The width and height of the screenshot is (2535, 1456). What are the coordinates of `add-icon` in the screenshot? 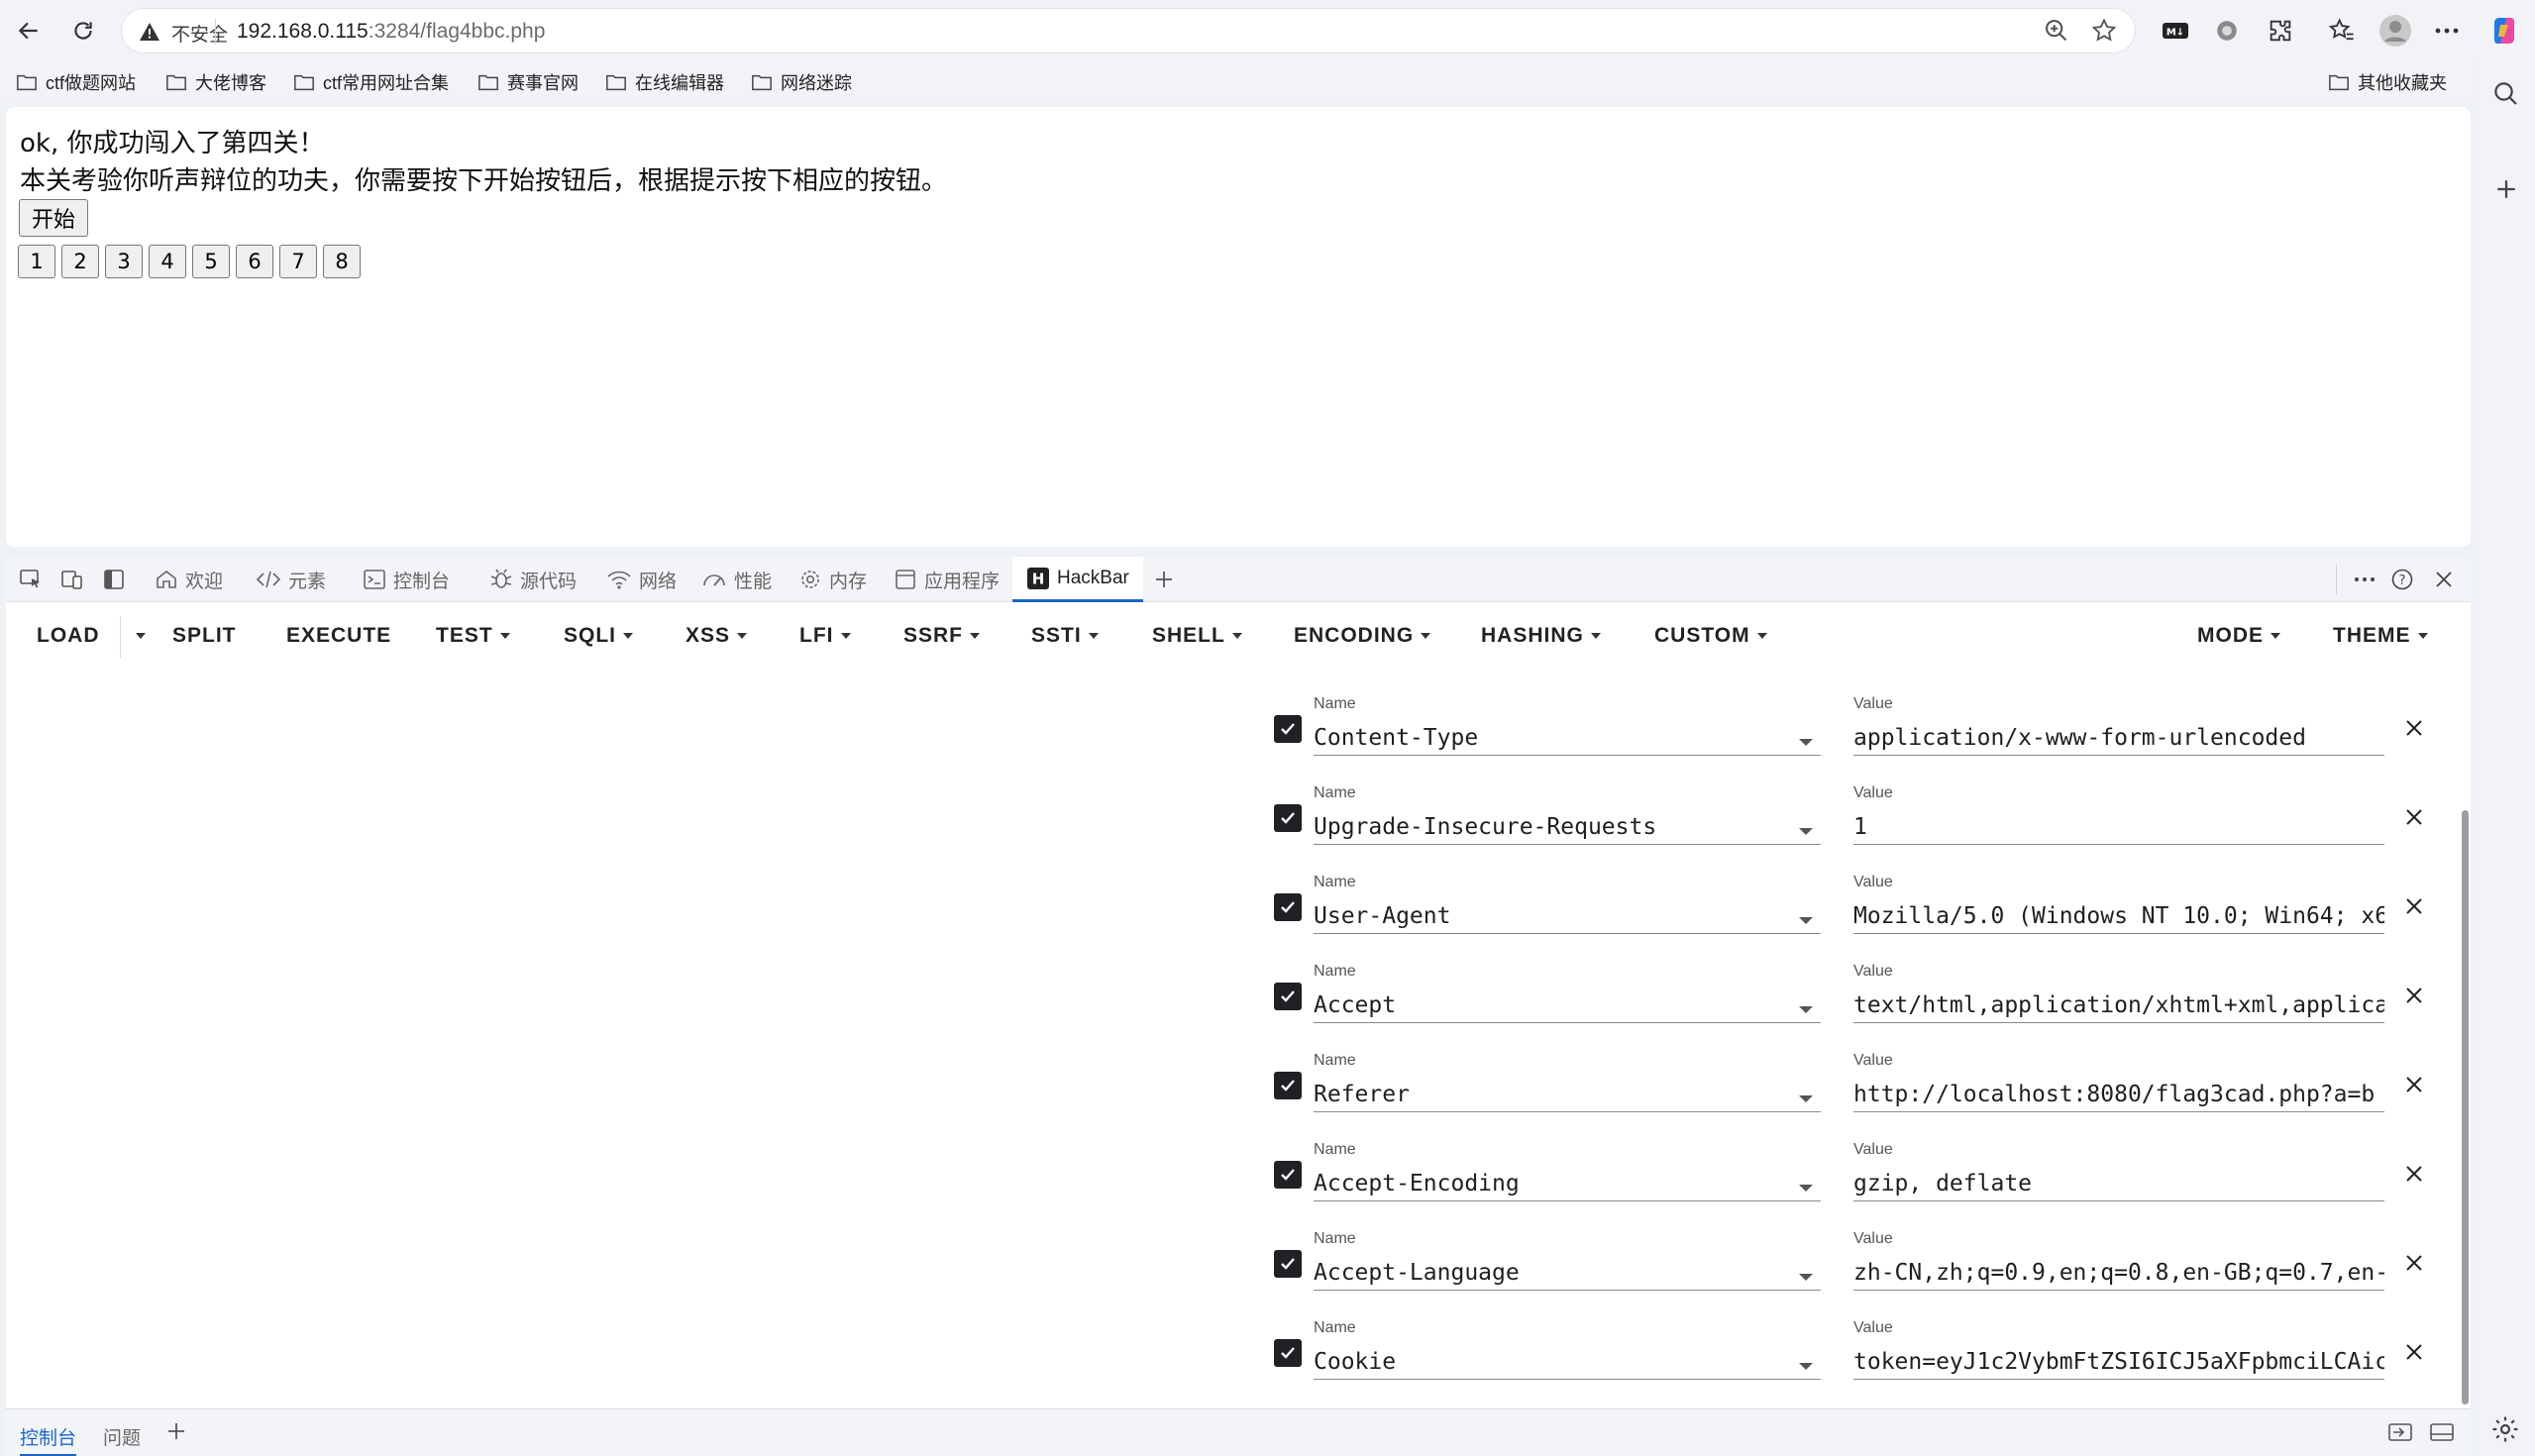 It's located at (2506, 189).